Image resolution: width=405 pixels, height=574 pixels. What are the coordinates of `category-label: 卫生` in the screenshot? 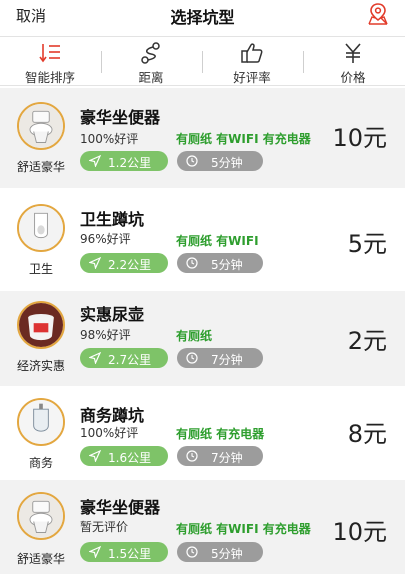 It's located at (40, 269).